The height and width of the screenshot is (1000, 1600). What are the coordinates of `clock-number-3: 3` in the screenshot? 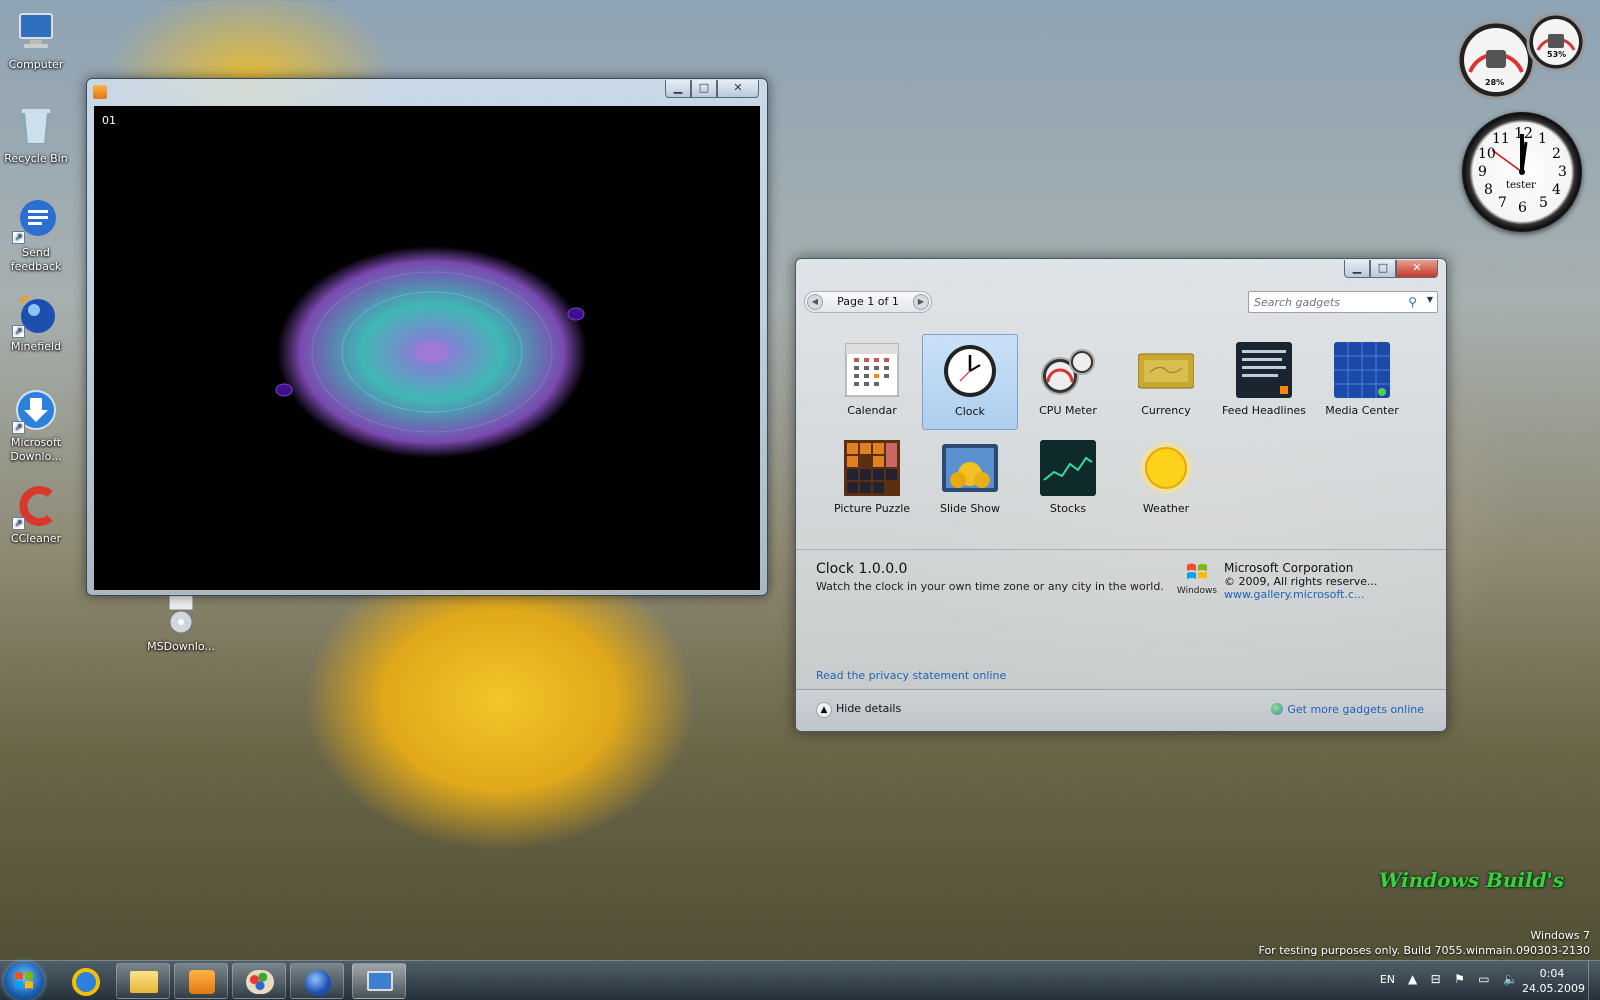 It's located at (1562, 172).